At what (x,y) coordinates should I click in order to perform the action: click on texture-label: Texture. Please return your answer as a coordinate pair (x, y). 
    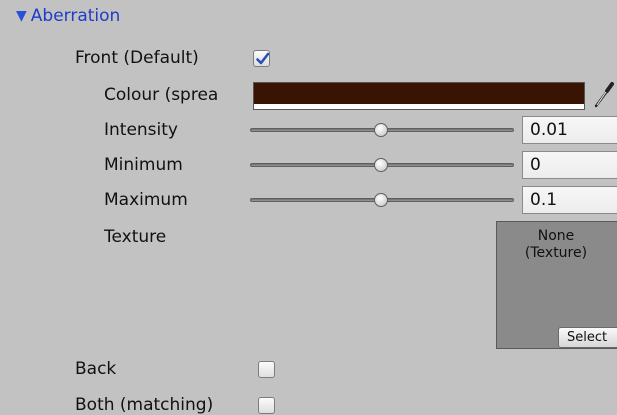
    Looking at the image, I should click on (135, 237).